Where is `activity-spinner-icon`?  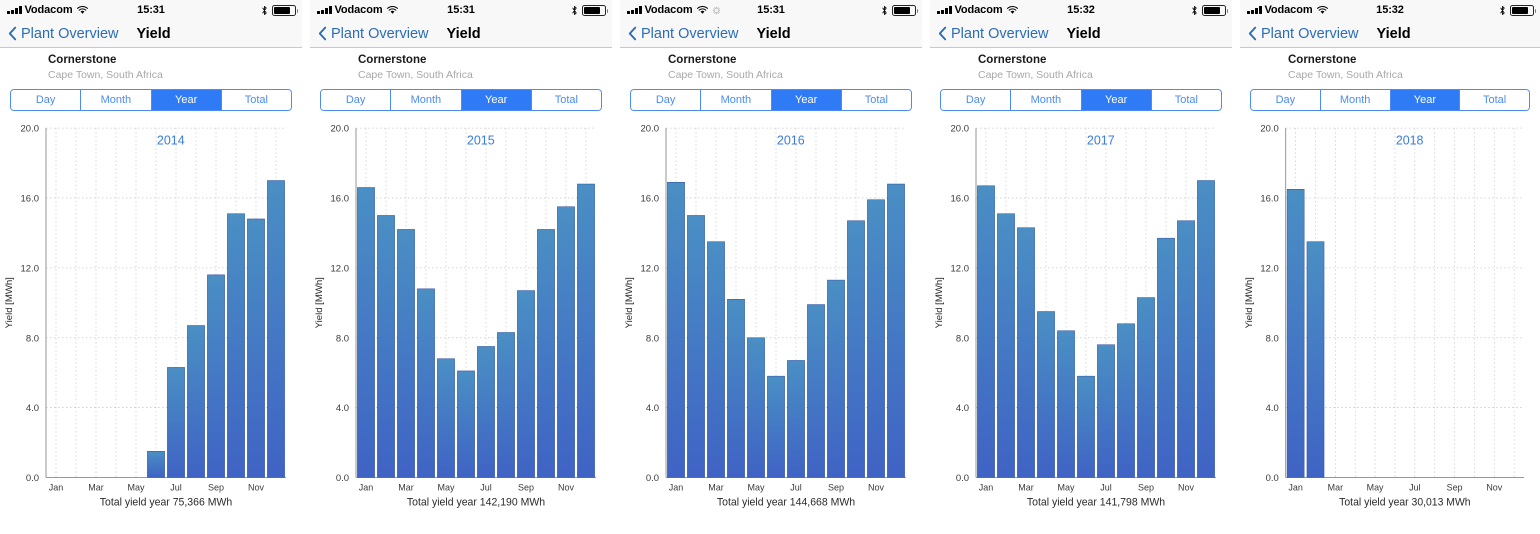
activity-spinner-icon is located at coordinates (716, 10).